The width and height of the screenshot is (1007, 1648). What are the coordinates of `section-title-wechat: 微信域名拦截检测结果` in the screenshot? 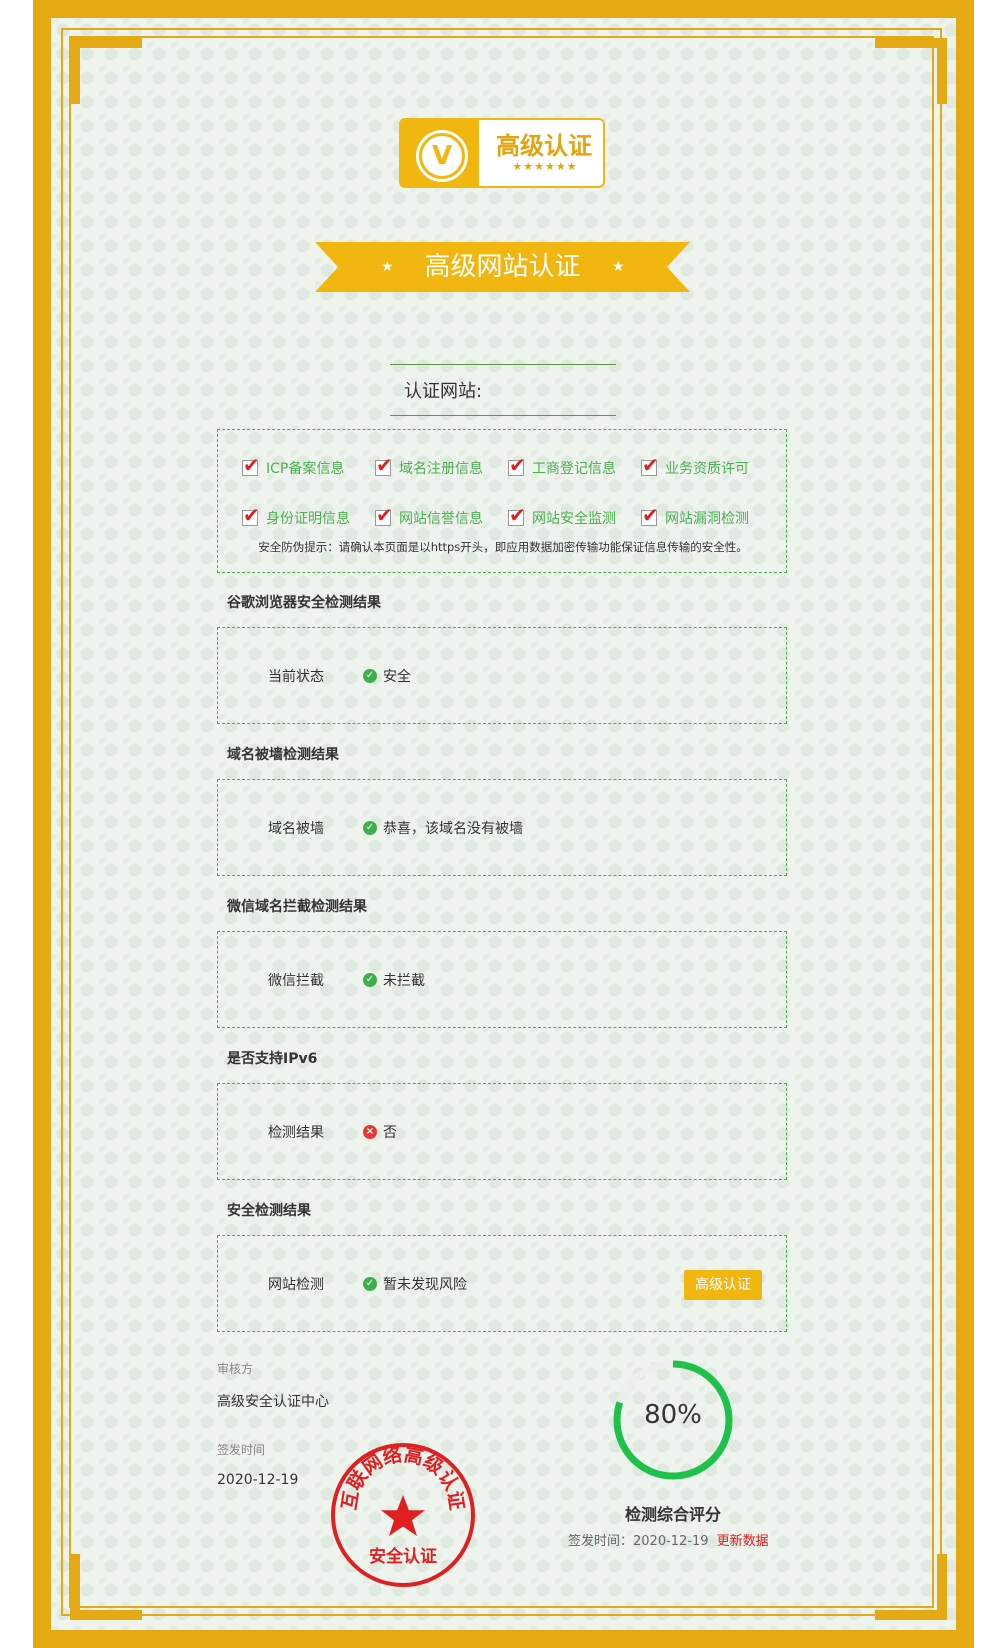 It's located at (297, 907).